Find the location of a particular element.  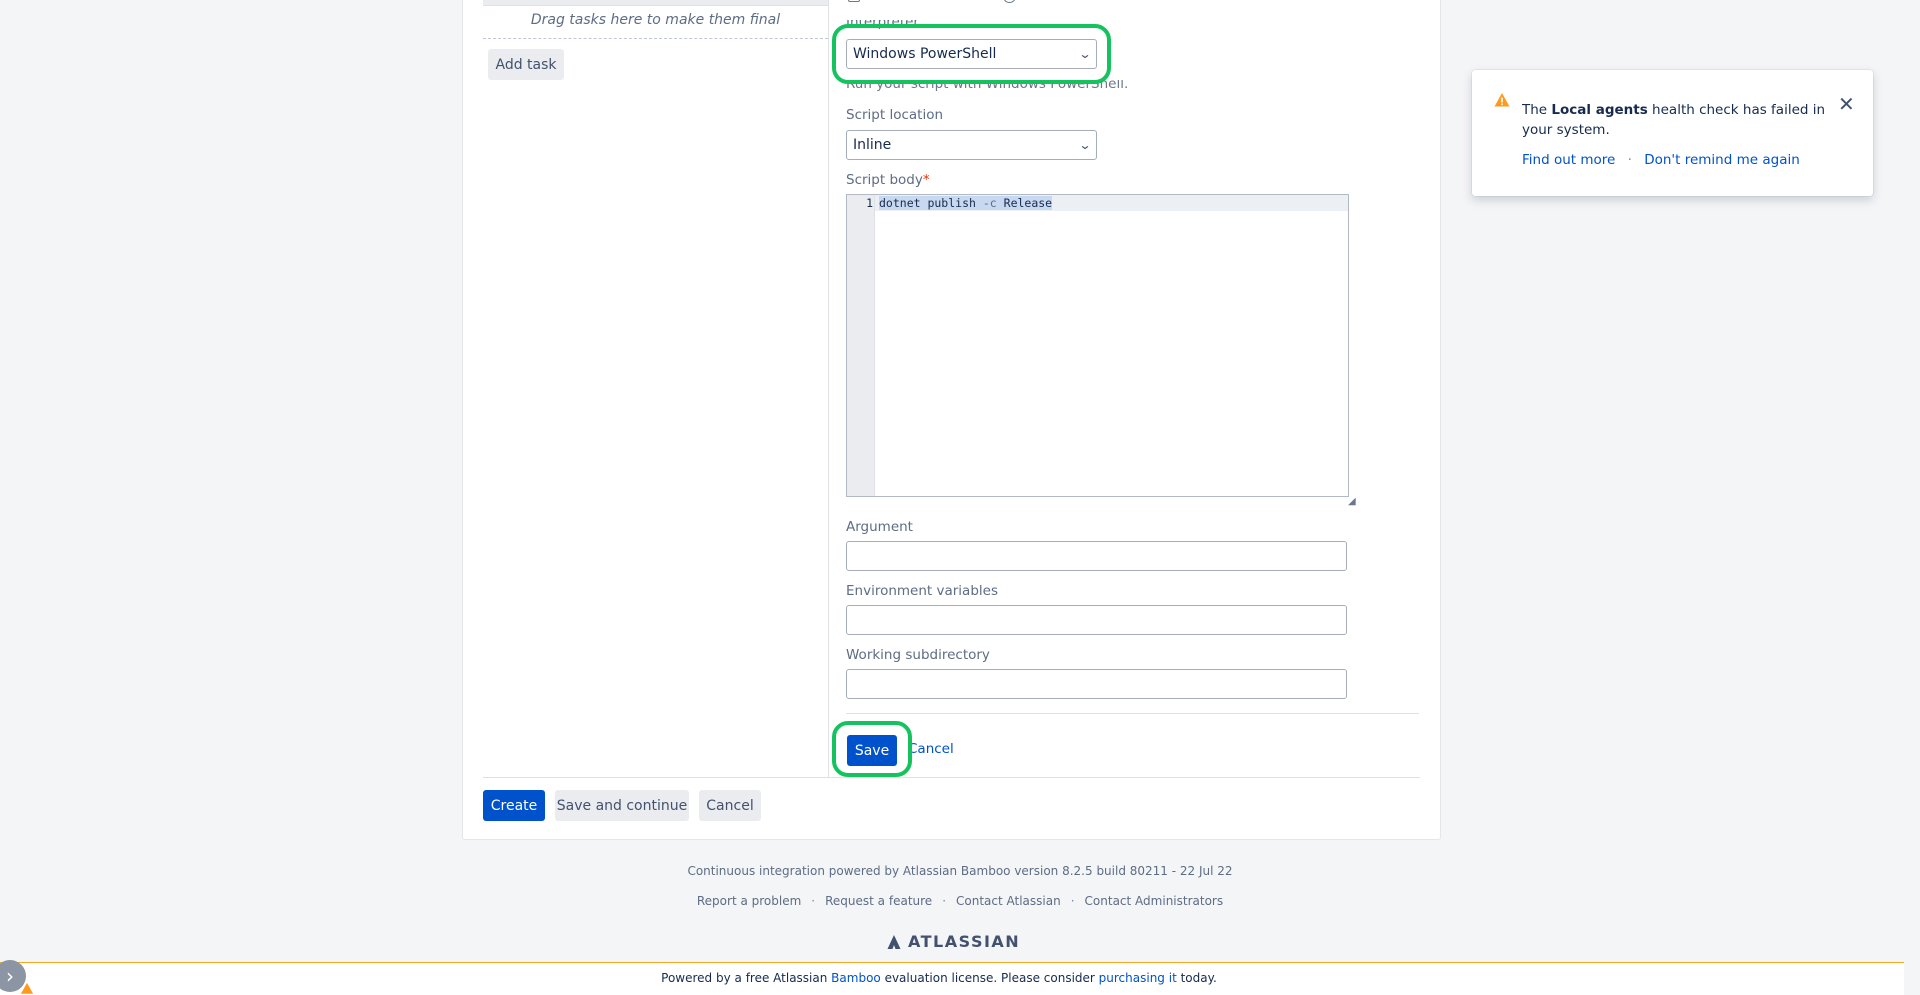

notification-text-bold: Local agents is located at coordinates (1599, 110).